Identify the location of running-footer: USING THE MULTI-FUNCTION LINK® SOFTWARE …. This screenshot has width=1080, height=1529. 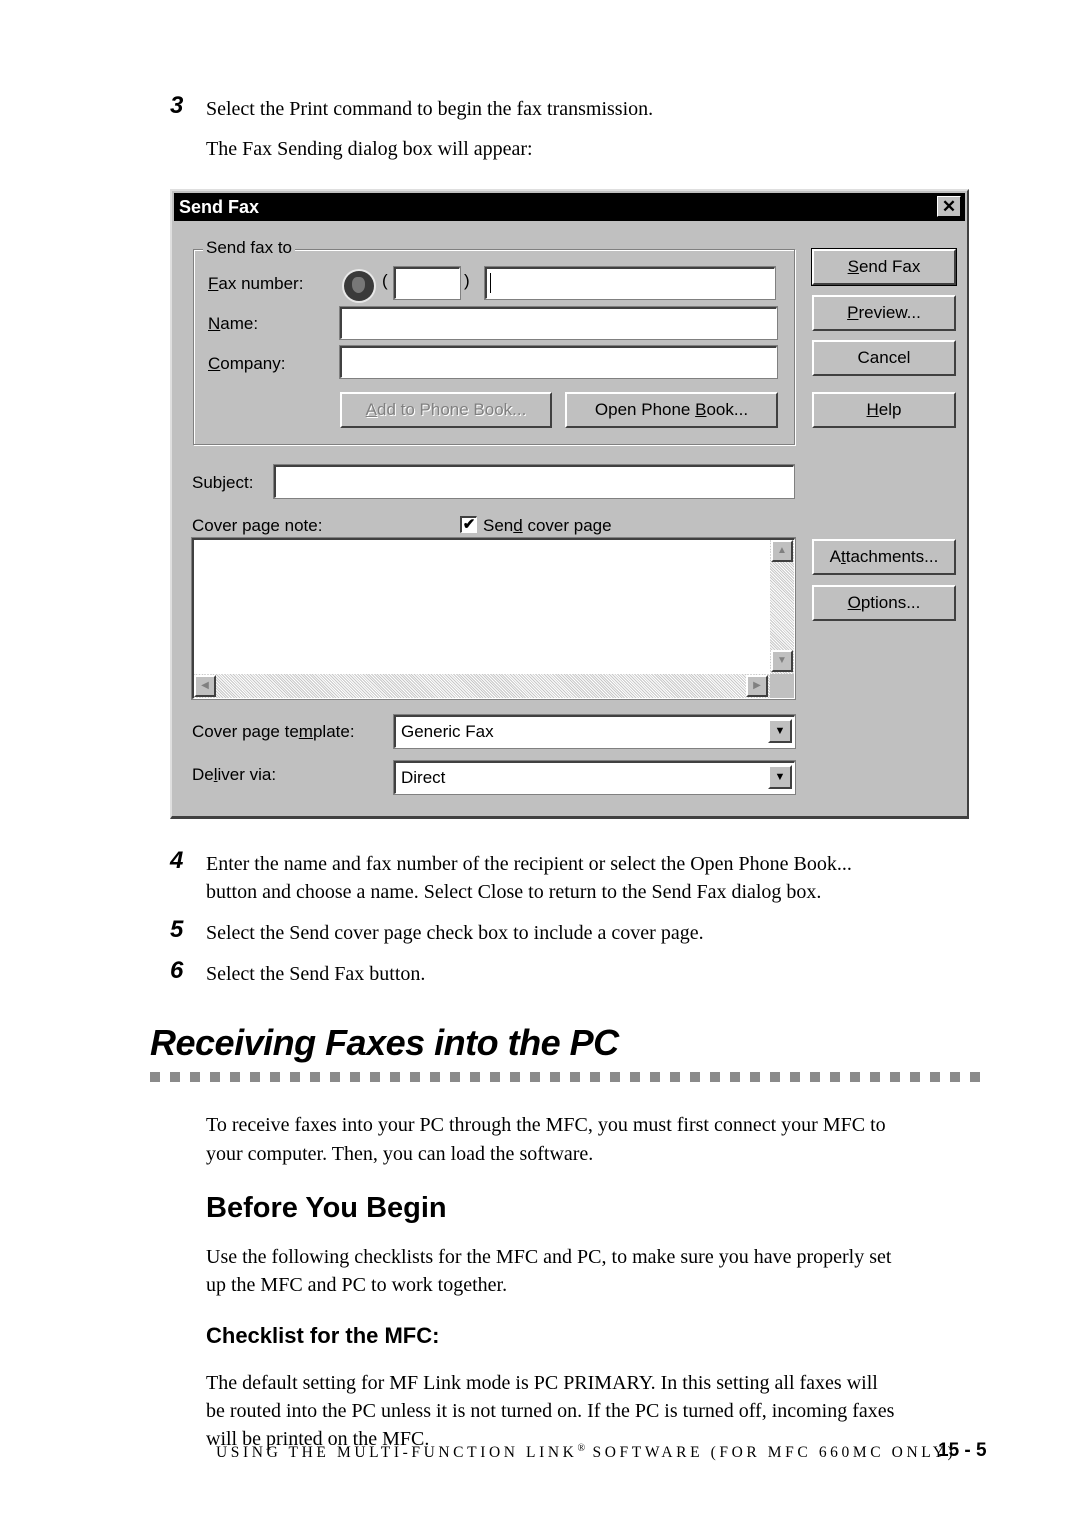
(586, 1452).